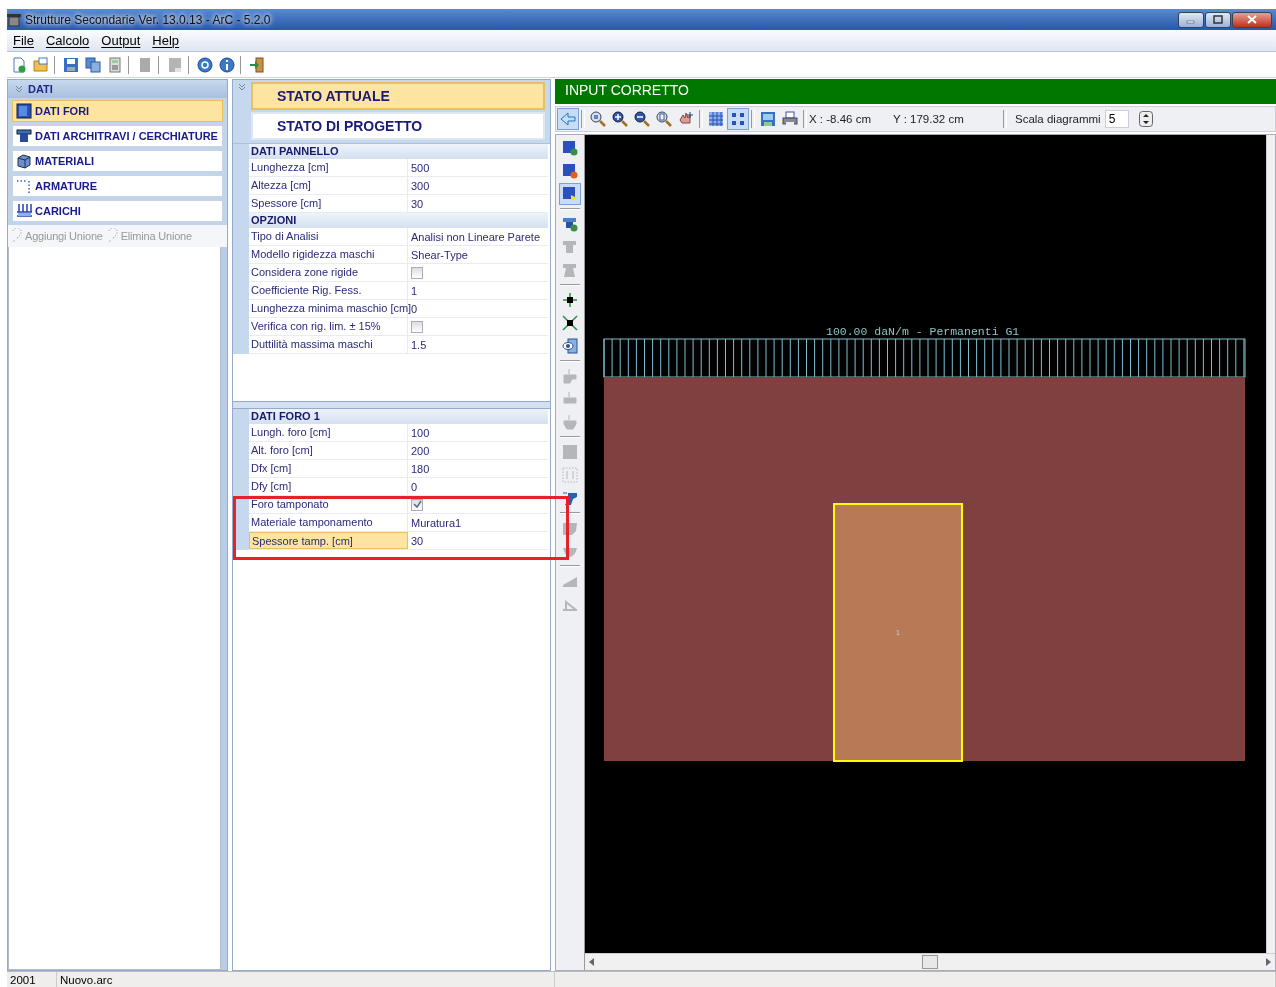 The image size is (1276, 987). Describe the element at coordinates (419, 344) in the screenshot. I see `property-value: 1.5` at that location.